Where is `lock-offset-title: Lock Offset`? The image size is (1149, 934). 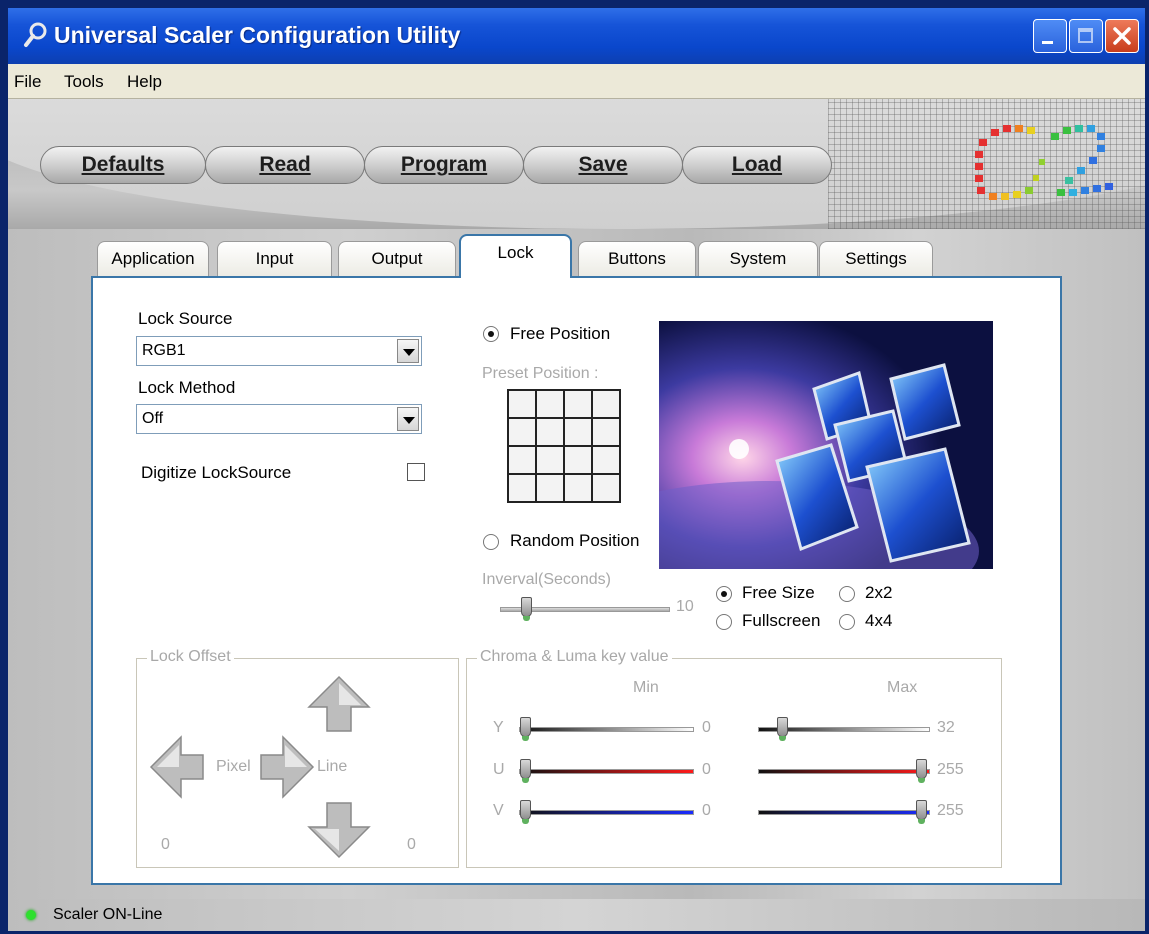 lock-offset-title: Lock Offset is located at coordinates (190, 657).